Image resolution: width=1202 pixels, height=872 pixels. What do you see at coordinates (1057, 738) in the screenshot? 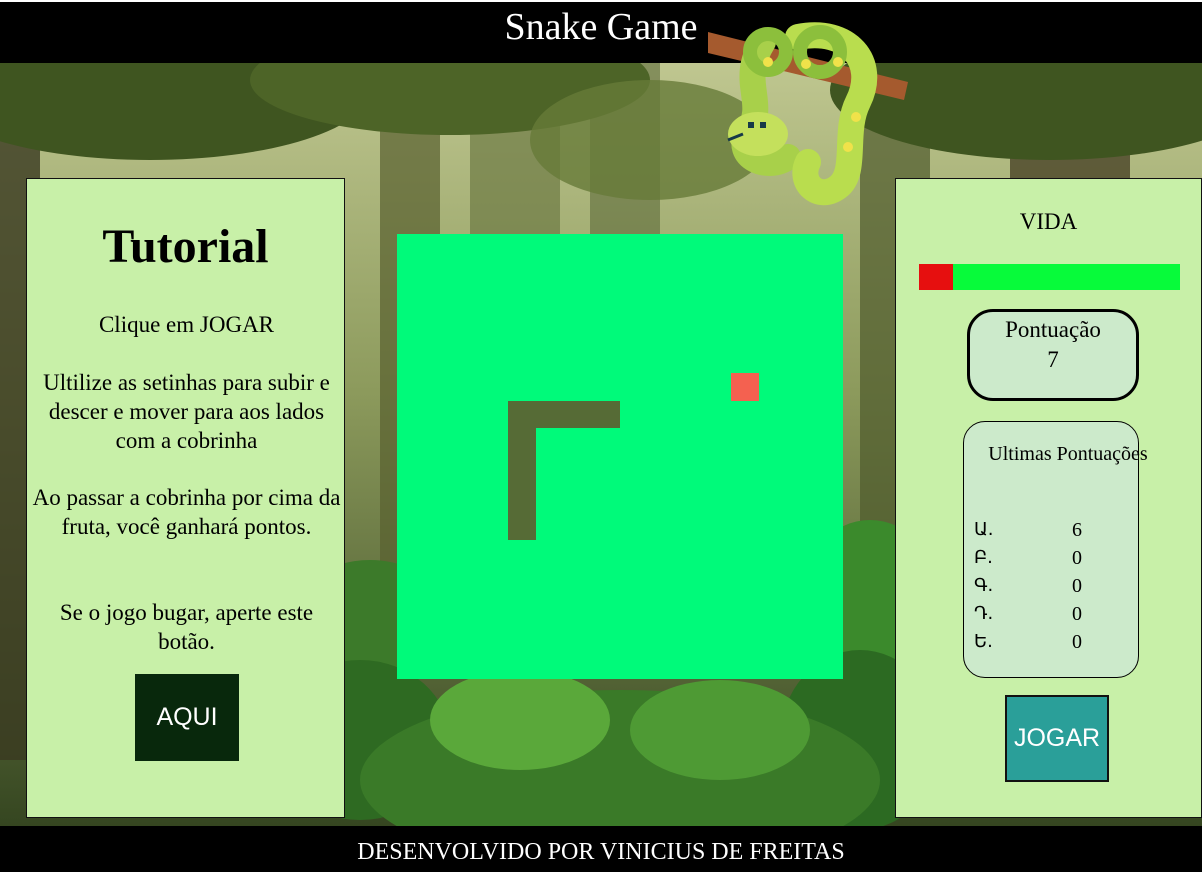
I see `play-button: JOGAR` at bounding box center [1057, 738].